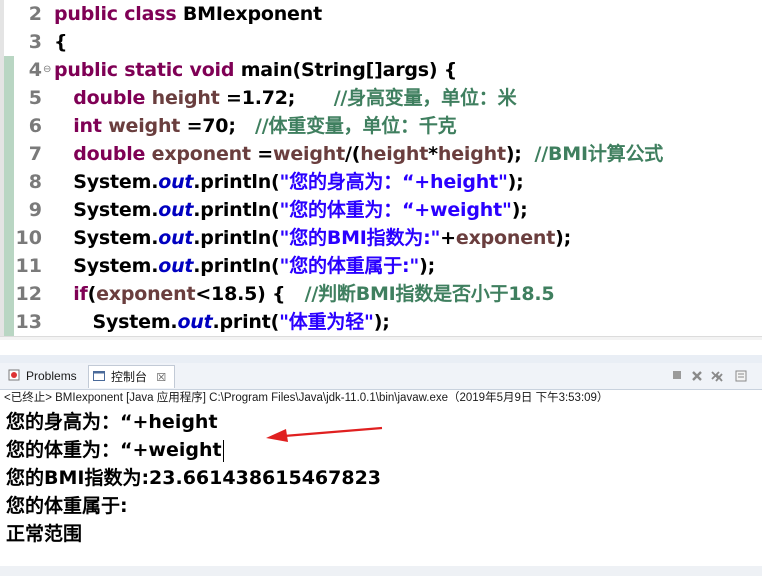 This screenshot has height=576, width=762. I want to click on code-line: 9 System.out.println("您的体重为：“+weight");, so click(381, 210).